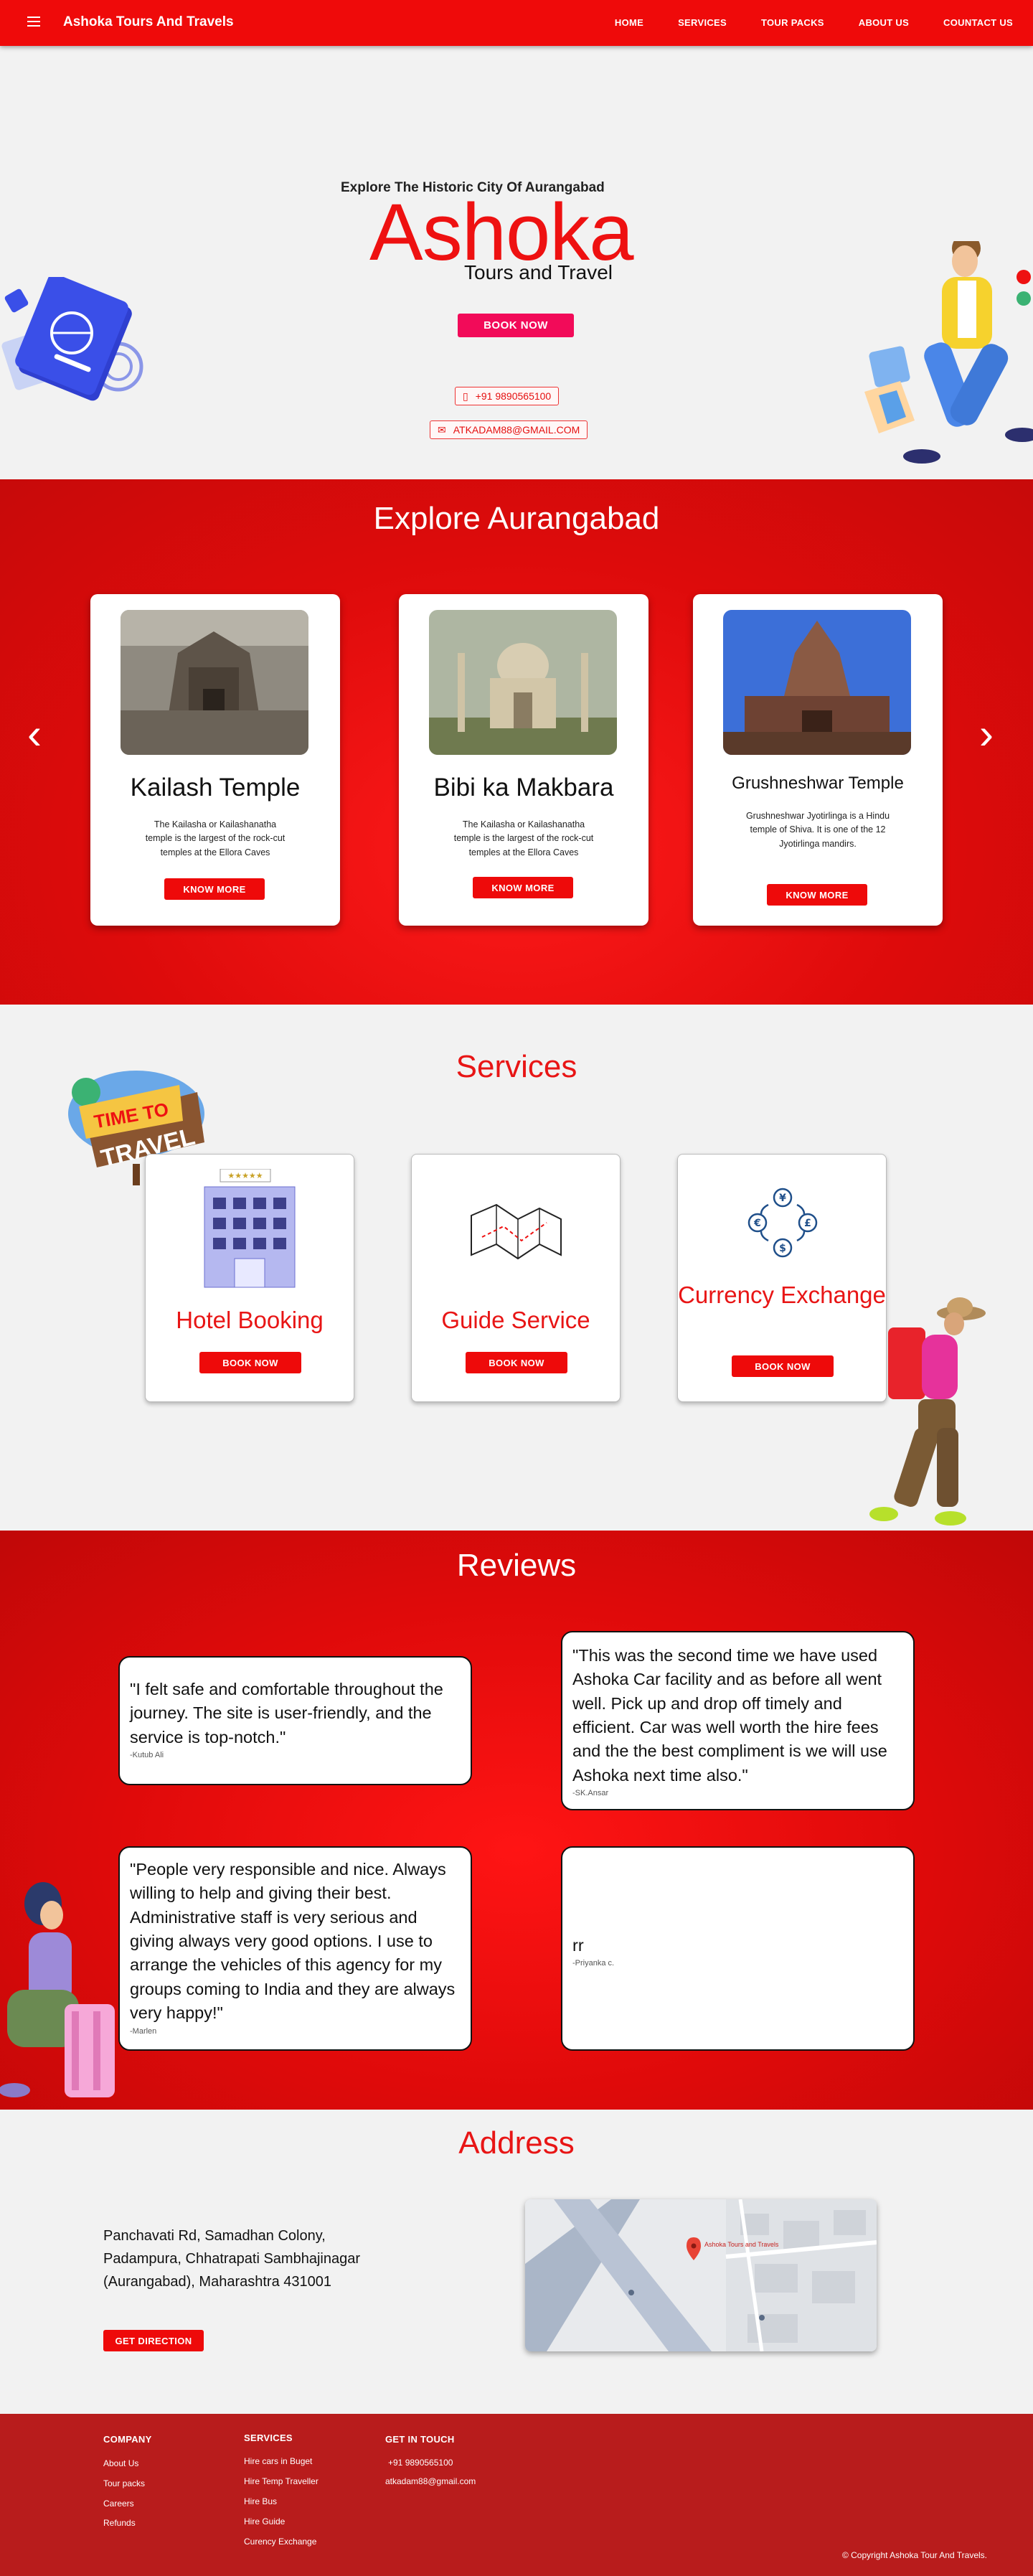 The height and width of the screenshot is (2576, 1033). I want to click on chevron-left-icon: ‹, so click(34, 734).